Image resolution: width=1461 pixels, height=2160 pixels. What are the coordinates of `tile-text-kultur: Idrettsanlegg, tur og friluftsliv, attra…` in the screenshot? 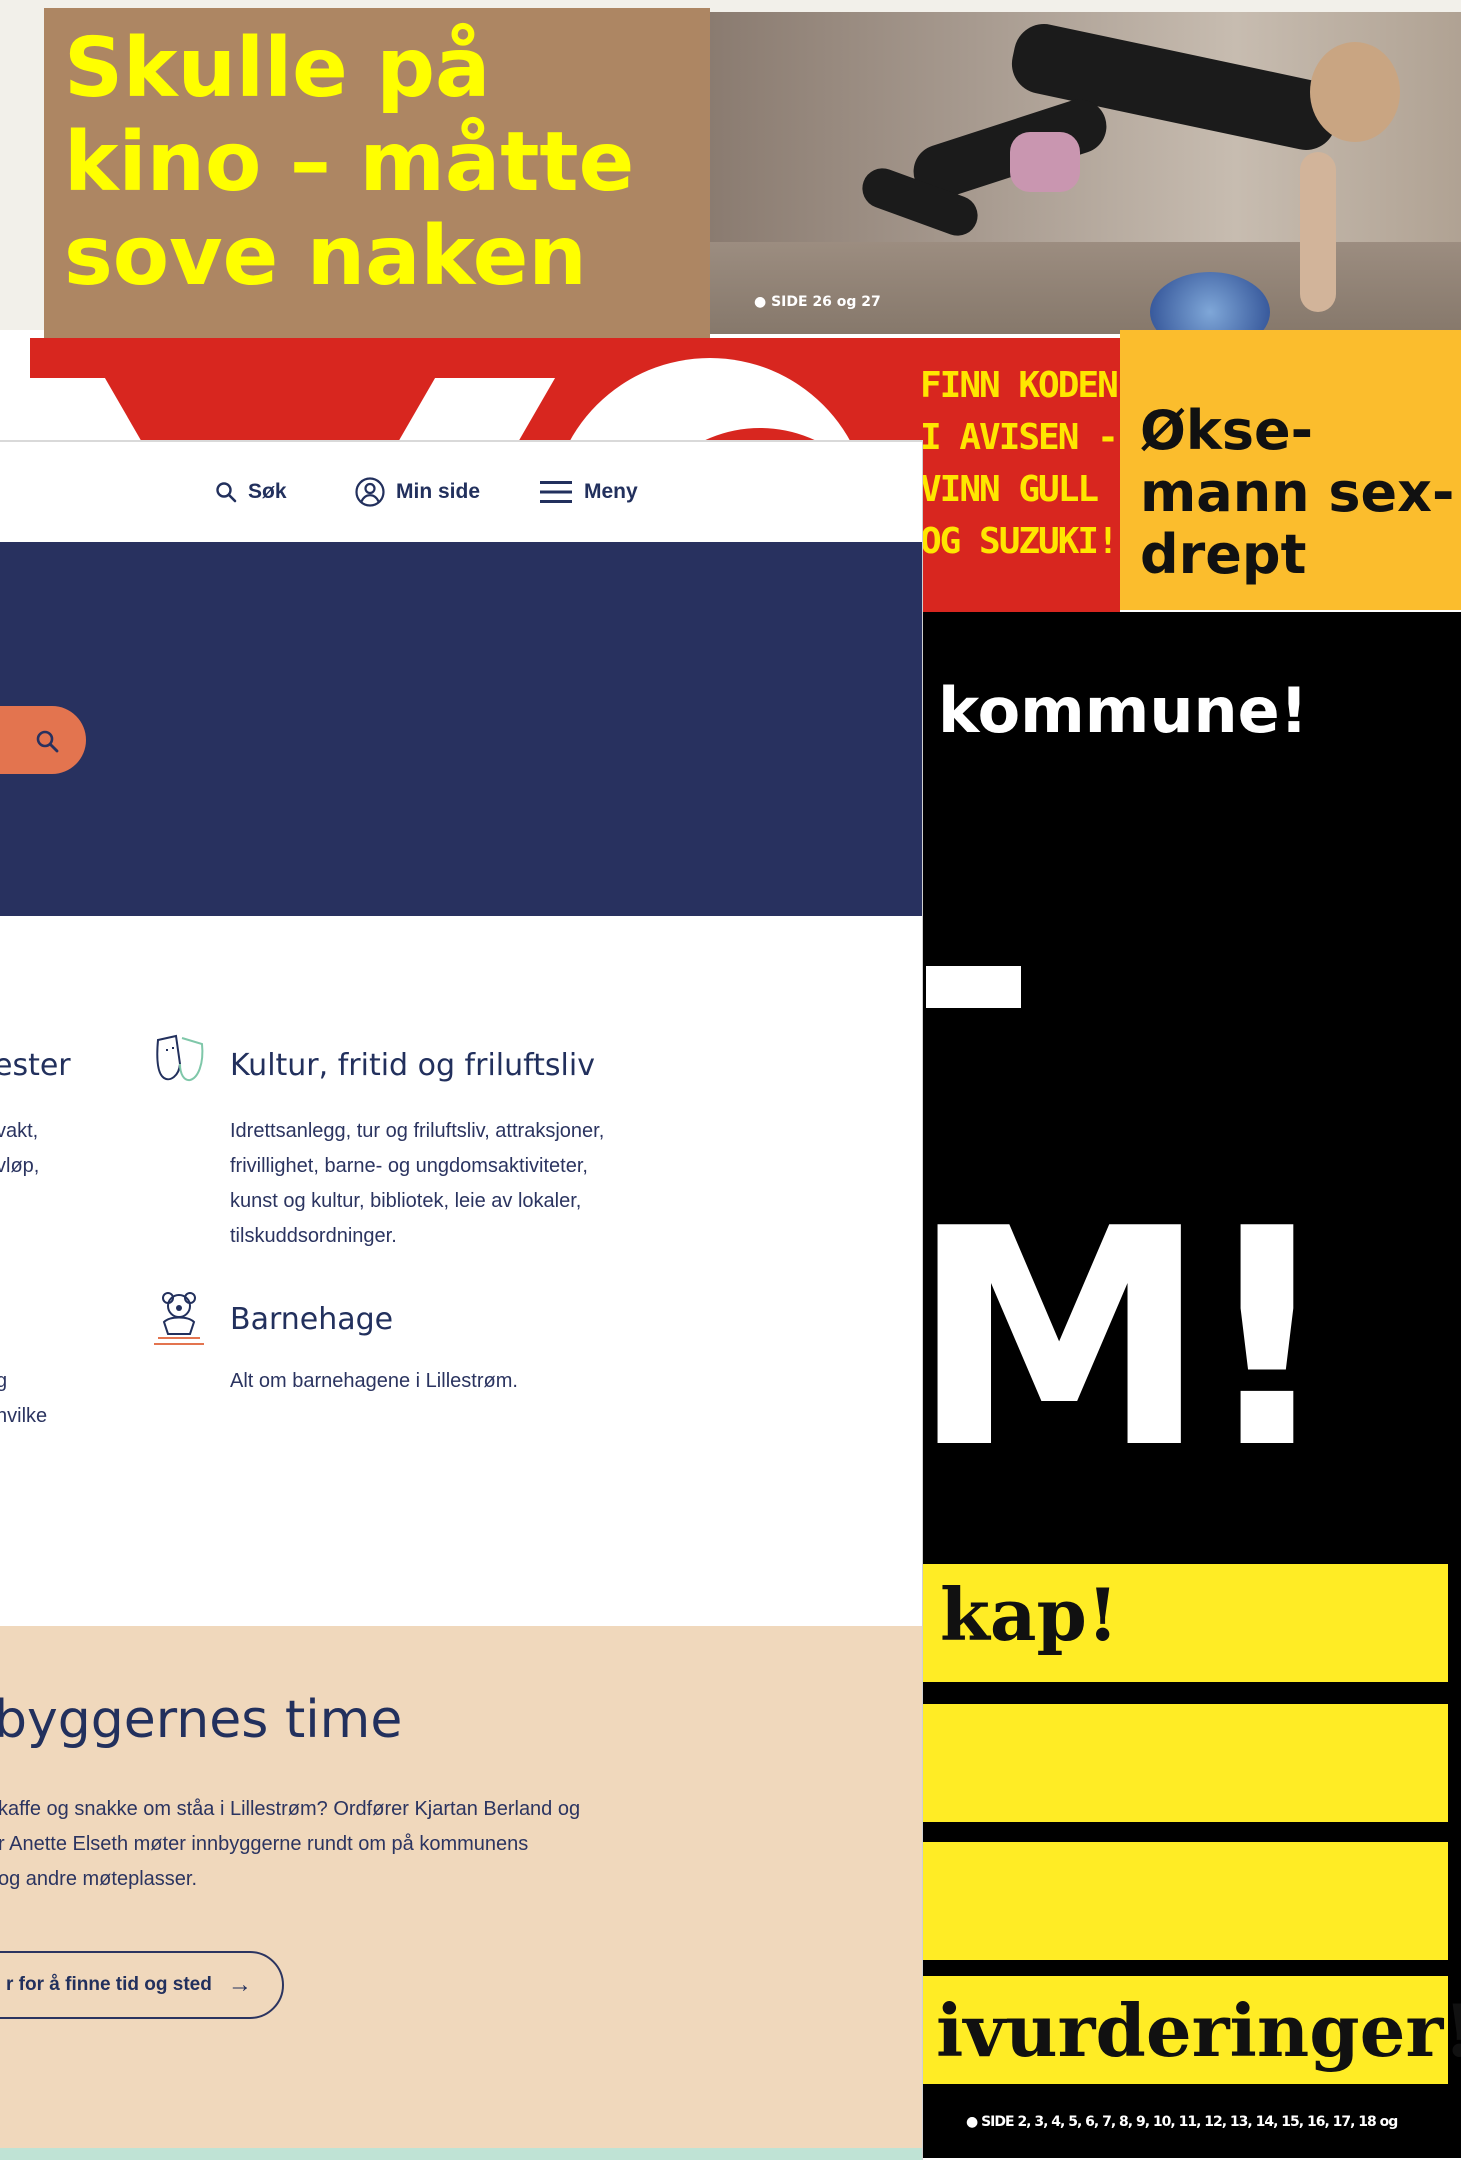 It's located at (417, 1184).